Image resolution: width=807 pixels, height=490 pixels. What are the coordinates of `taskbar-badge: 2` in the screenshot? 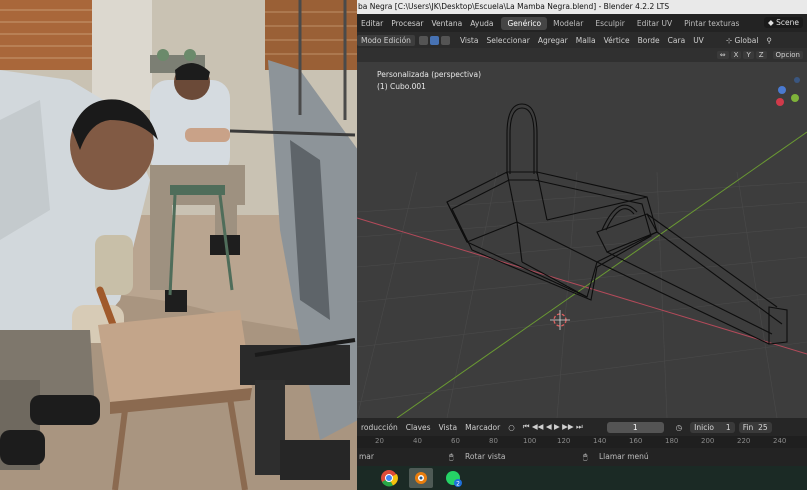 It's located at (458, 484).